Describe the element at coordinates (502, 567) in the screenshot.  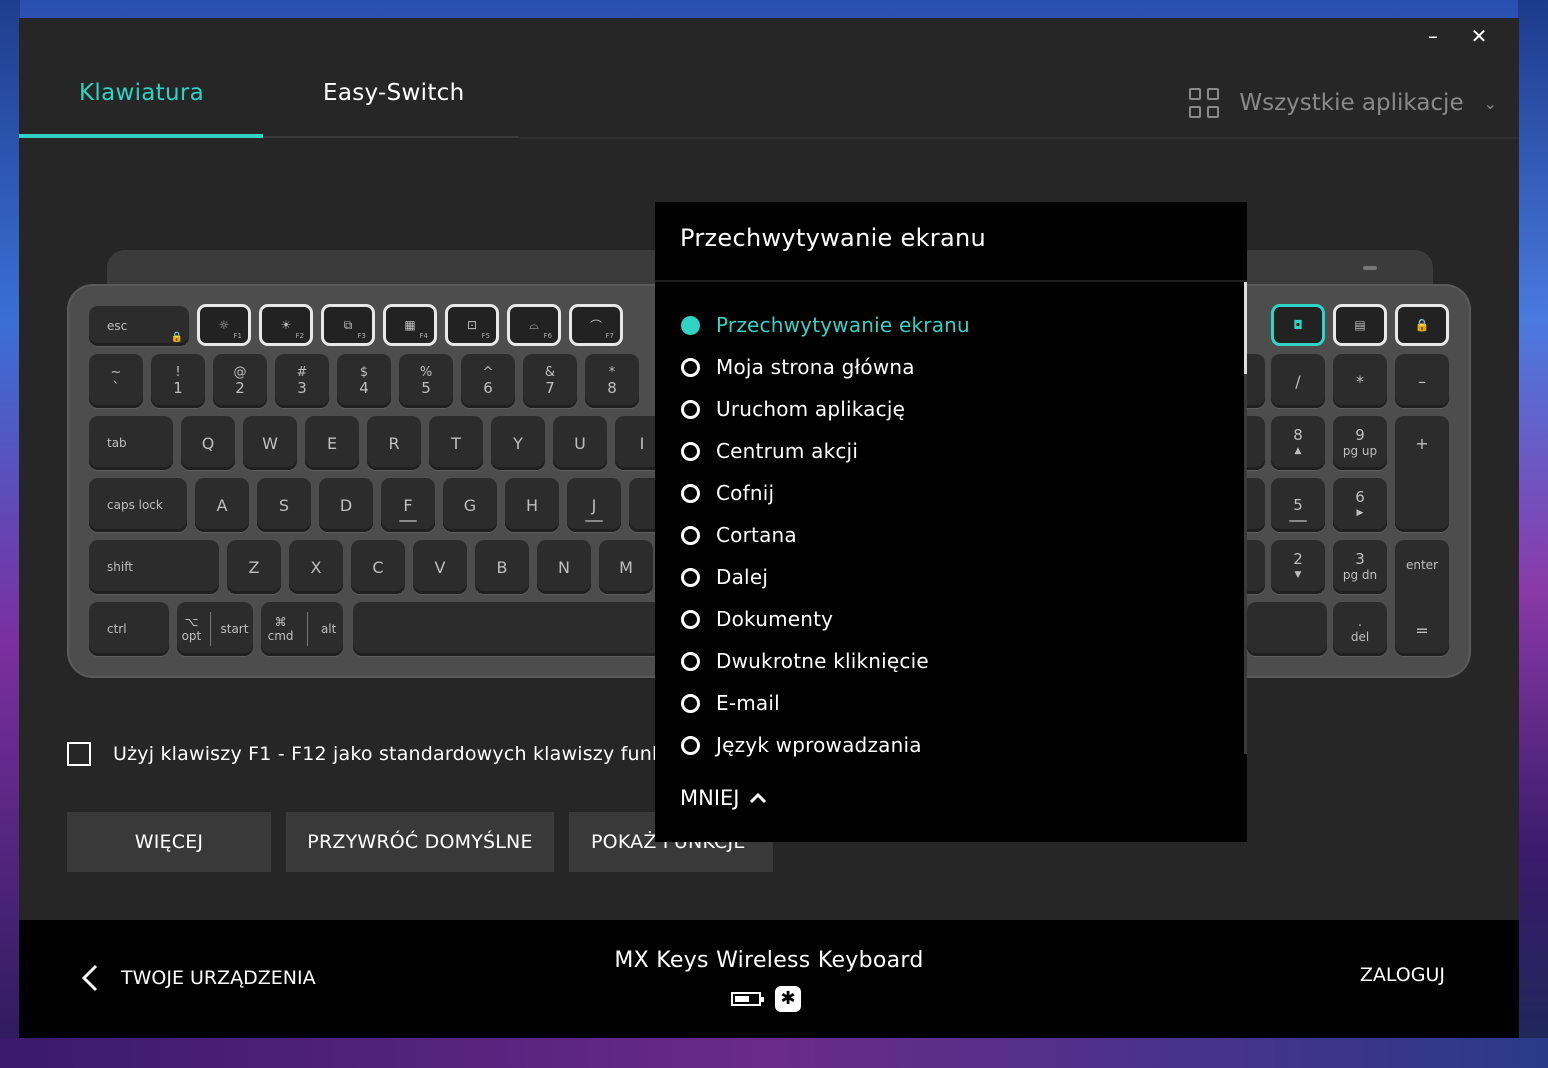
I see `key-b: B` at that location.